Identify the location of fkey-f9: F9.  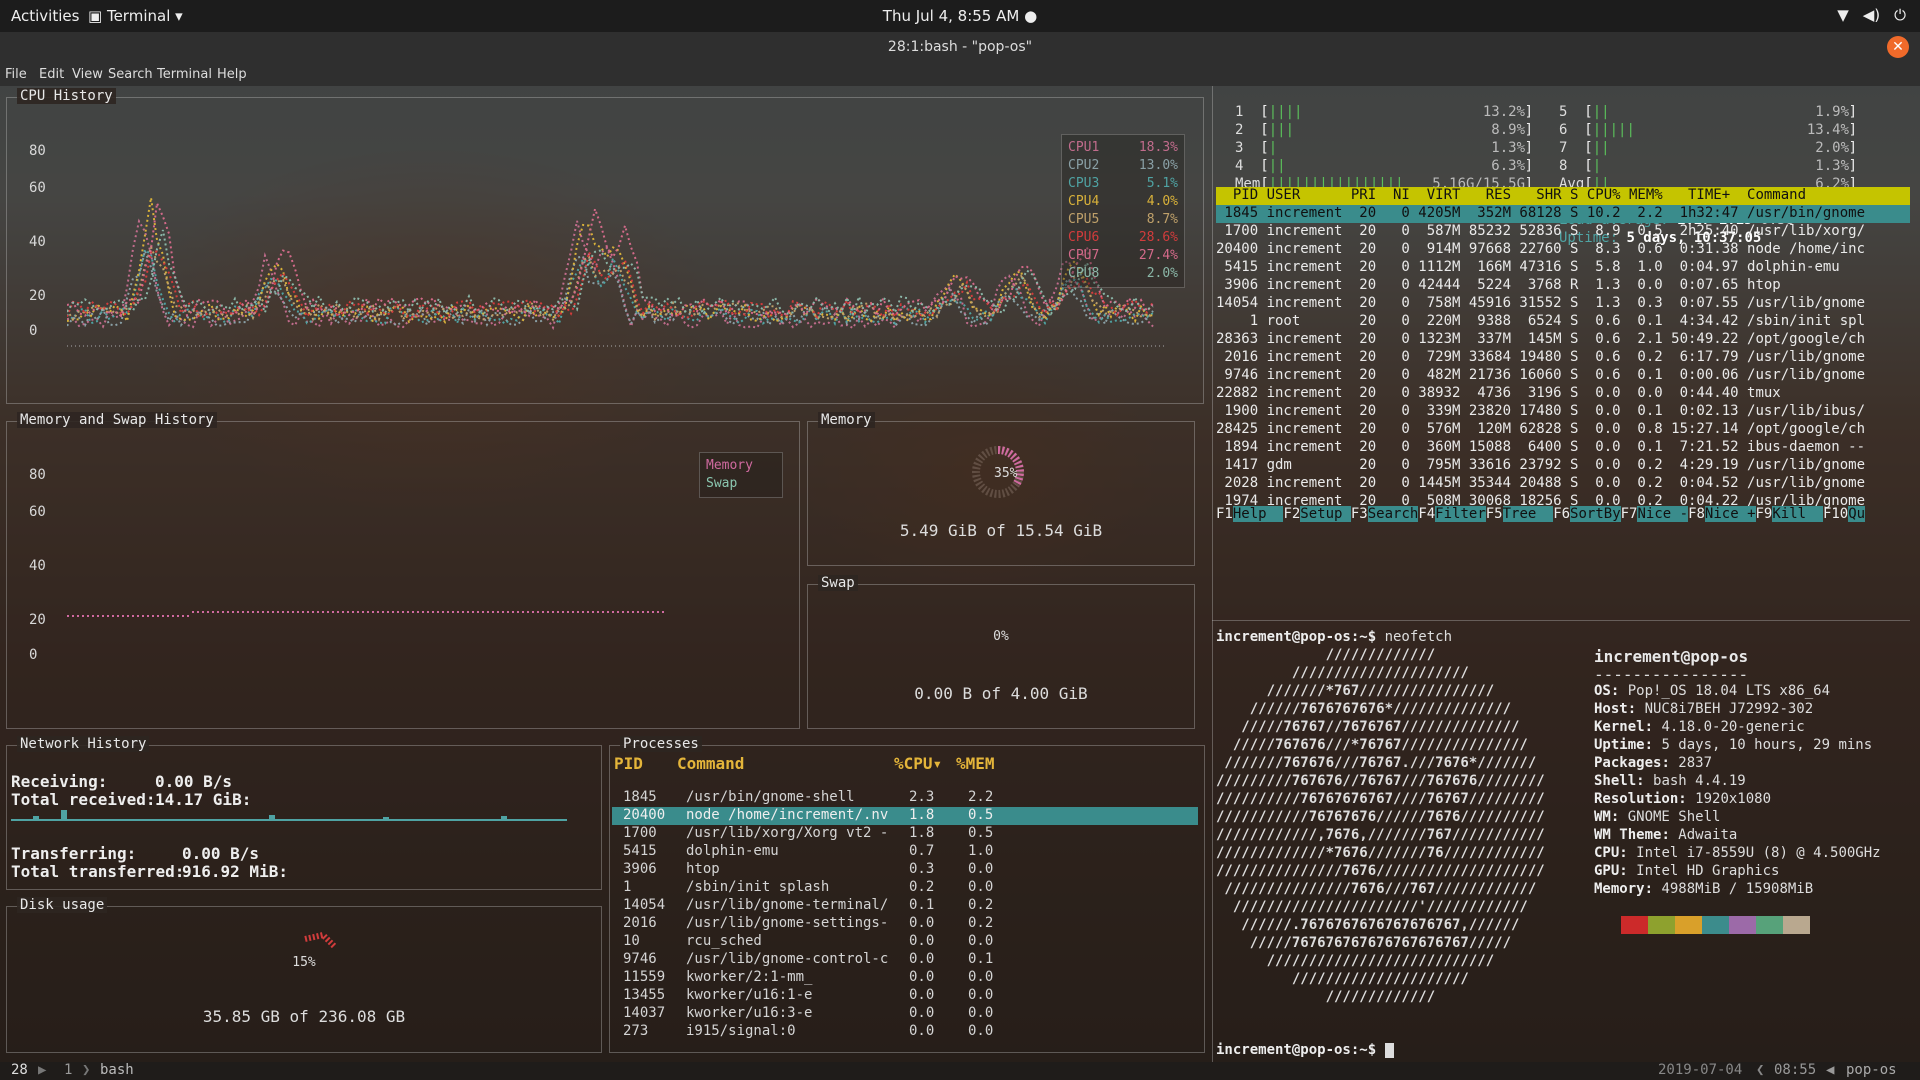
(1764, 514).